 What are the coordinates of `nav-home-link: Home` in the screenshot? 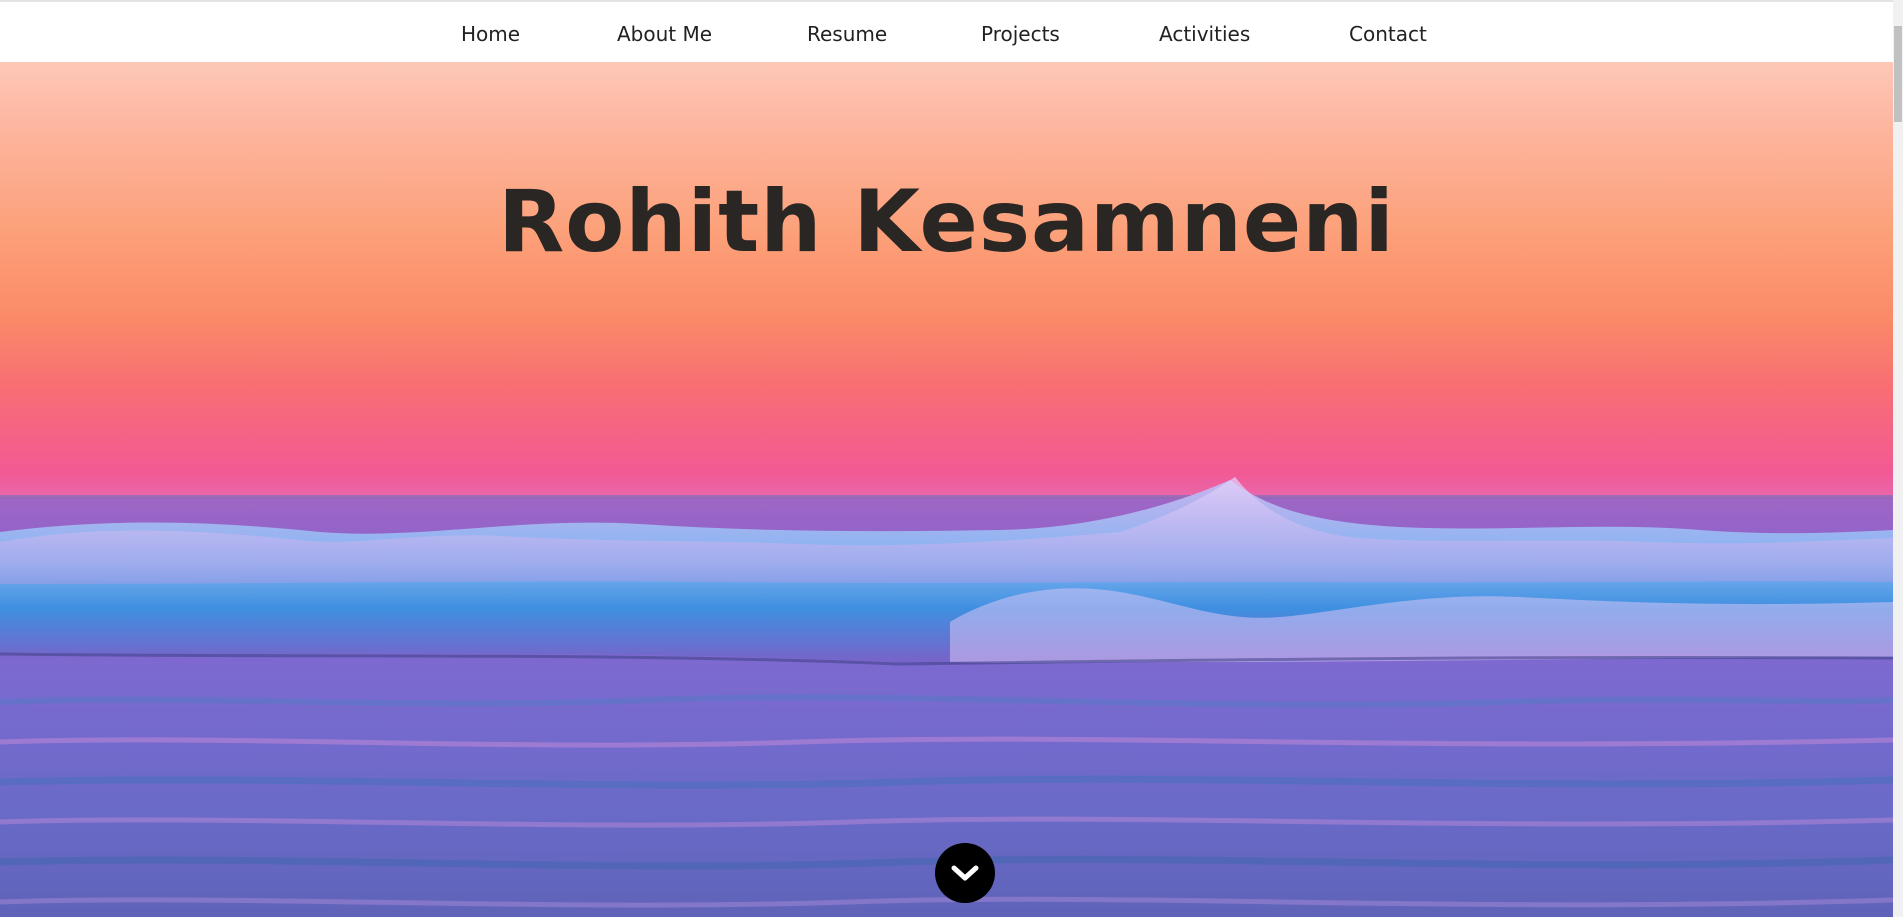 It's located at (490, 34).